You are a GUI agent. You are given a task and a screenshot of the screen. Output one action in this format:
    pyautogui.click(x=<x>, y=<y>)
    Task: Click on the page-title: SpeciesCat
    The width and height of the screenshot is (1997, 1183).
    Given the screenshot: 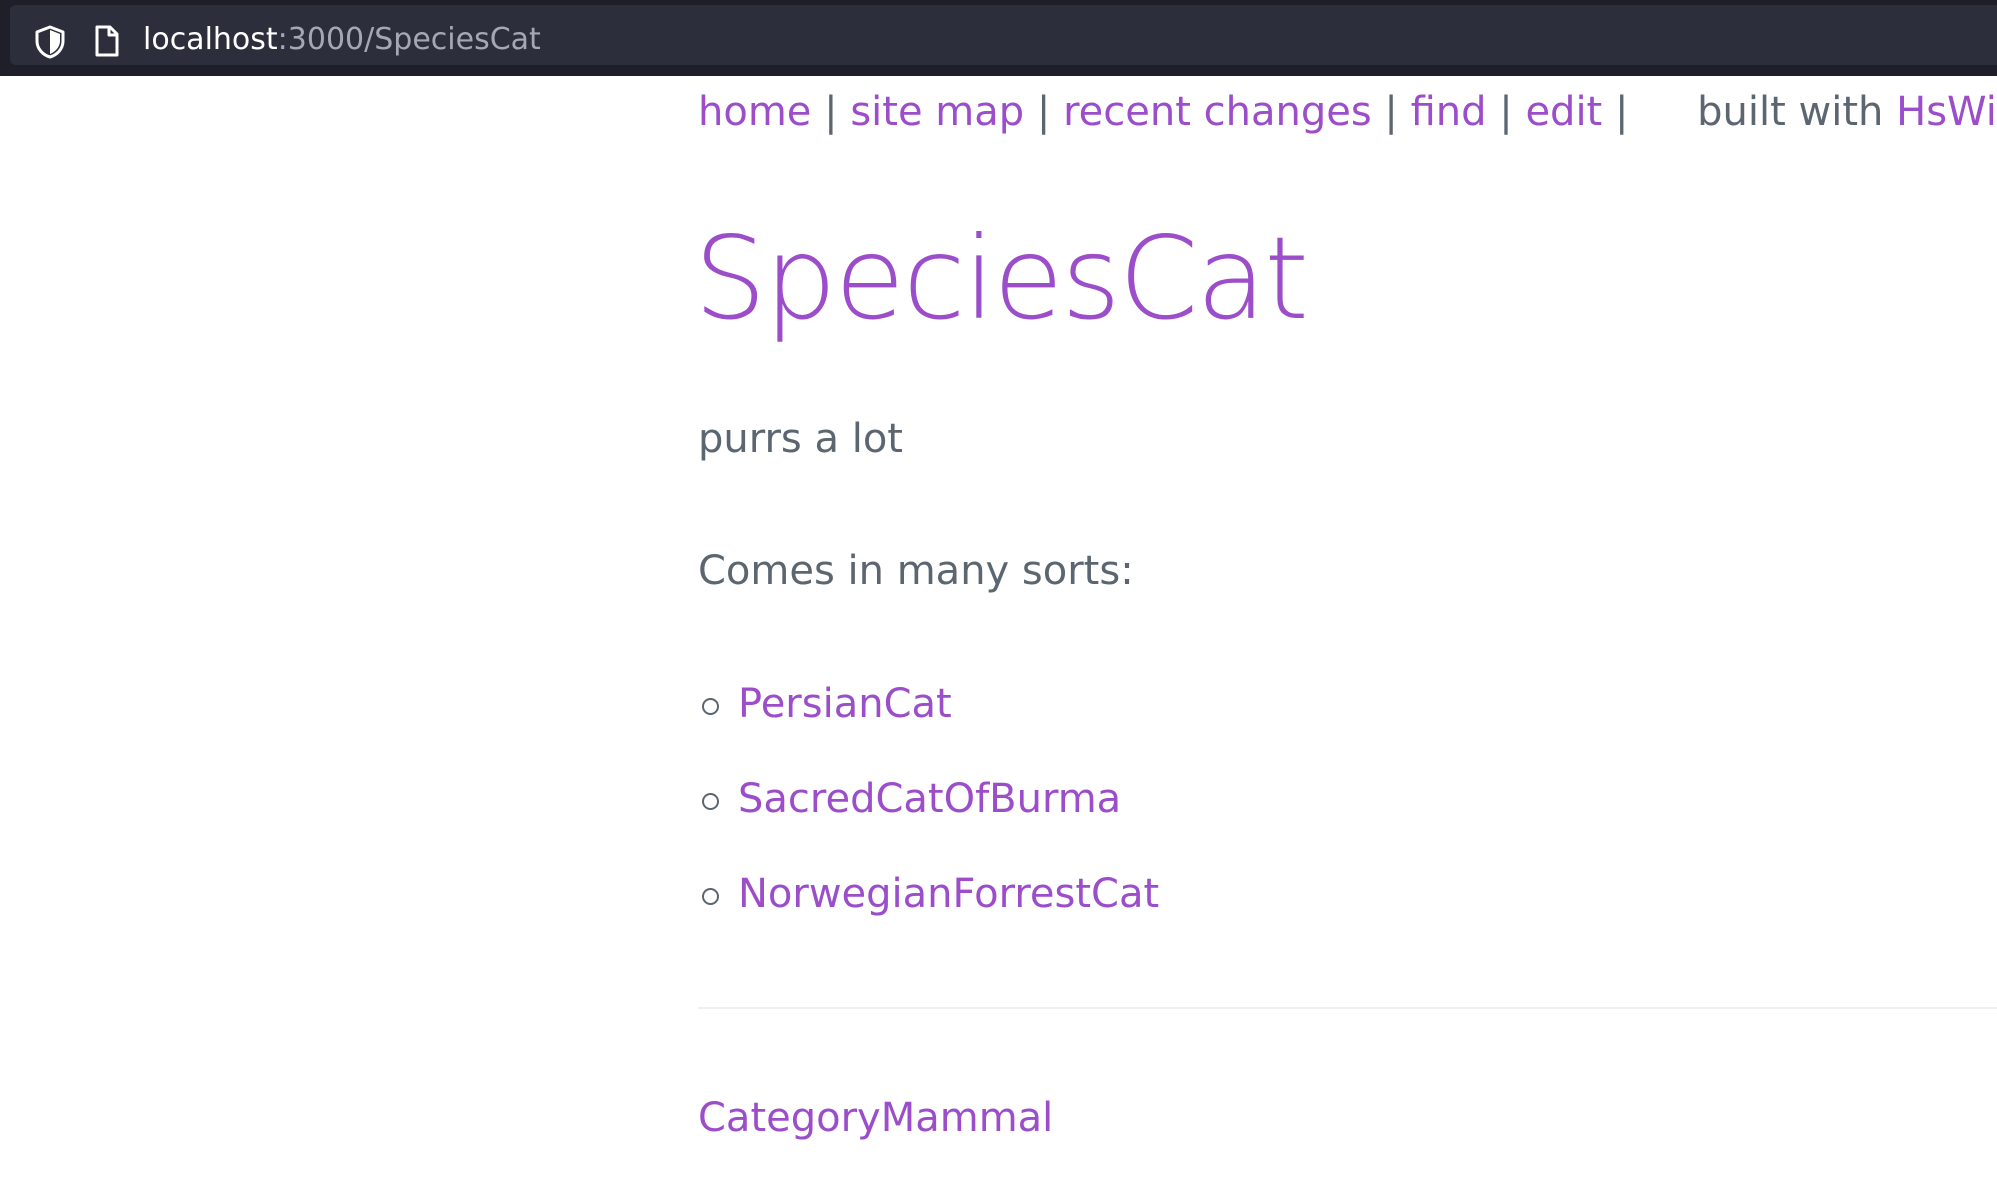 What is the action you would take?
    pyautogui.click(x=1001, y=279)
    